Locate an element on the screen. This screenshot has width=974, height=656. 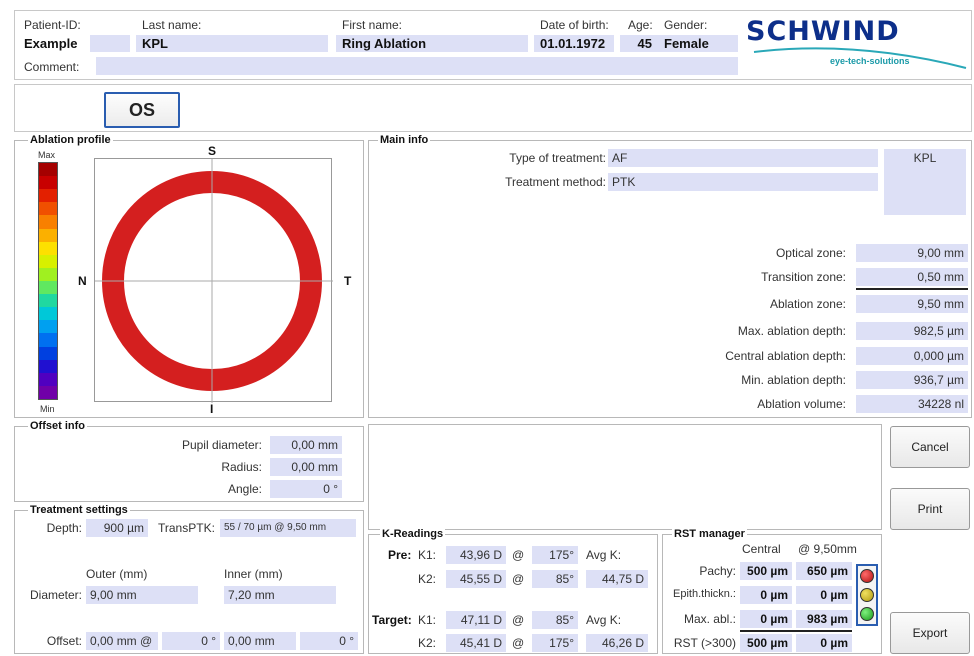
export-button: Export is located at coordinates (930, 633).